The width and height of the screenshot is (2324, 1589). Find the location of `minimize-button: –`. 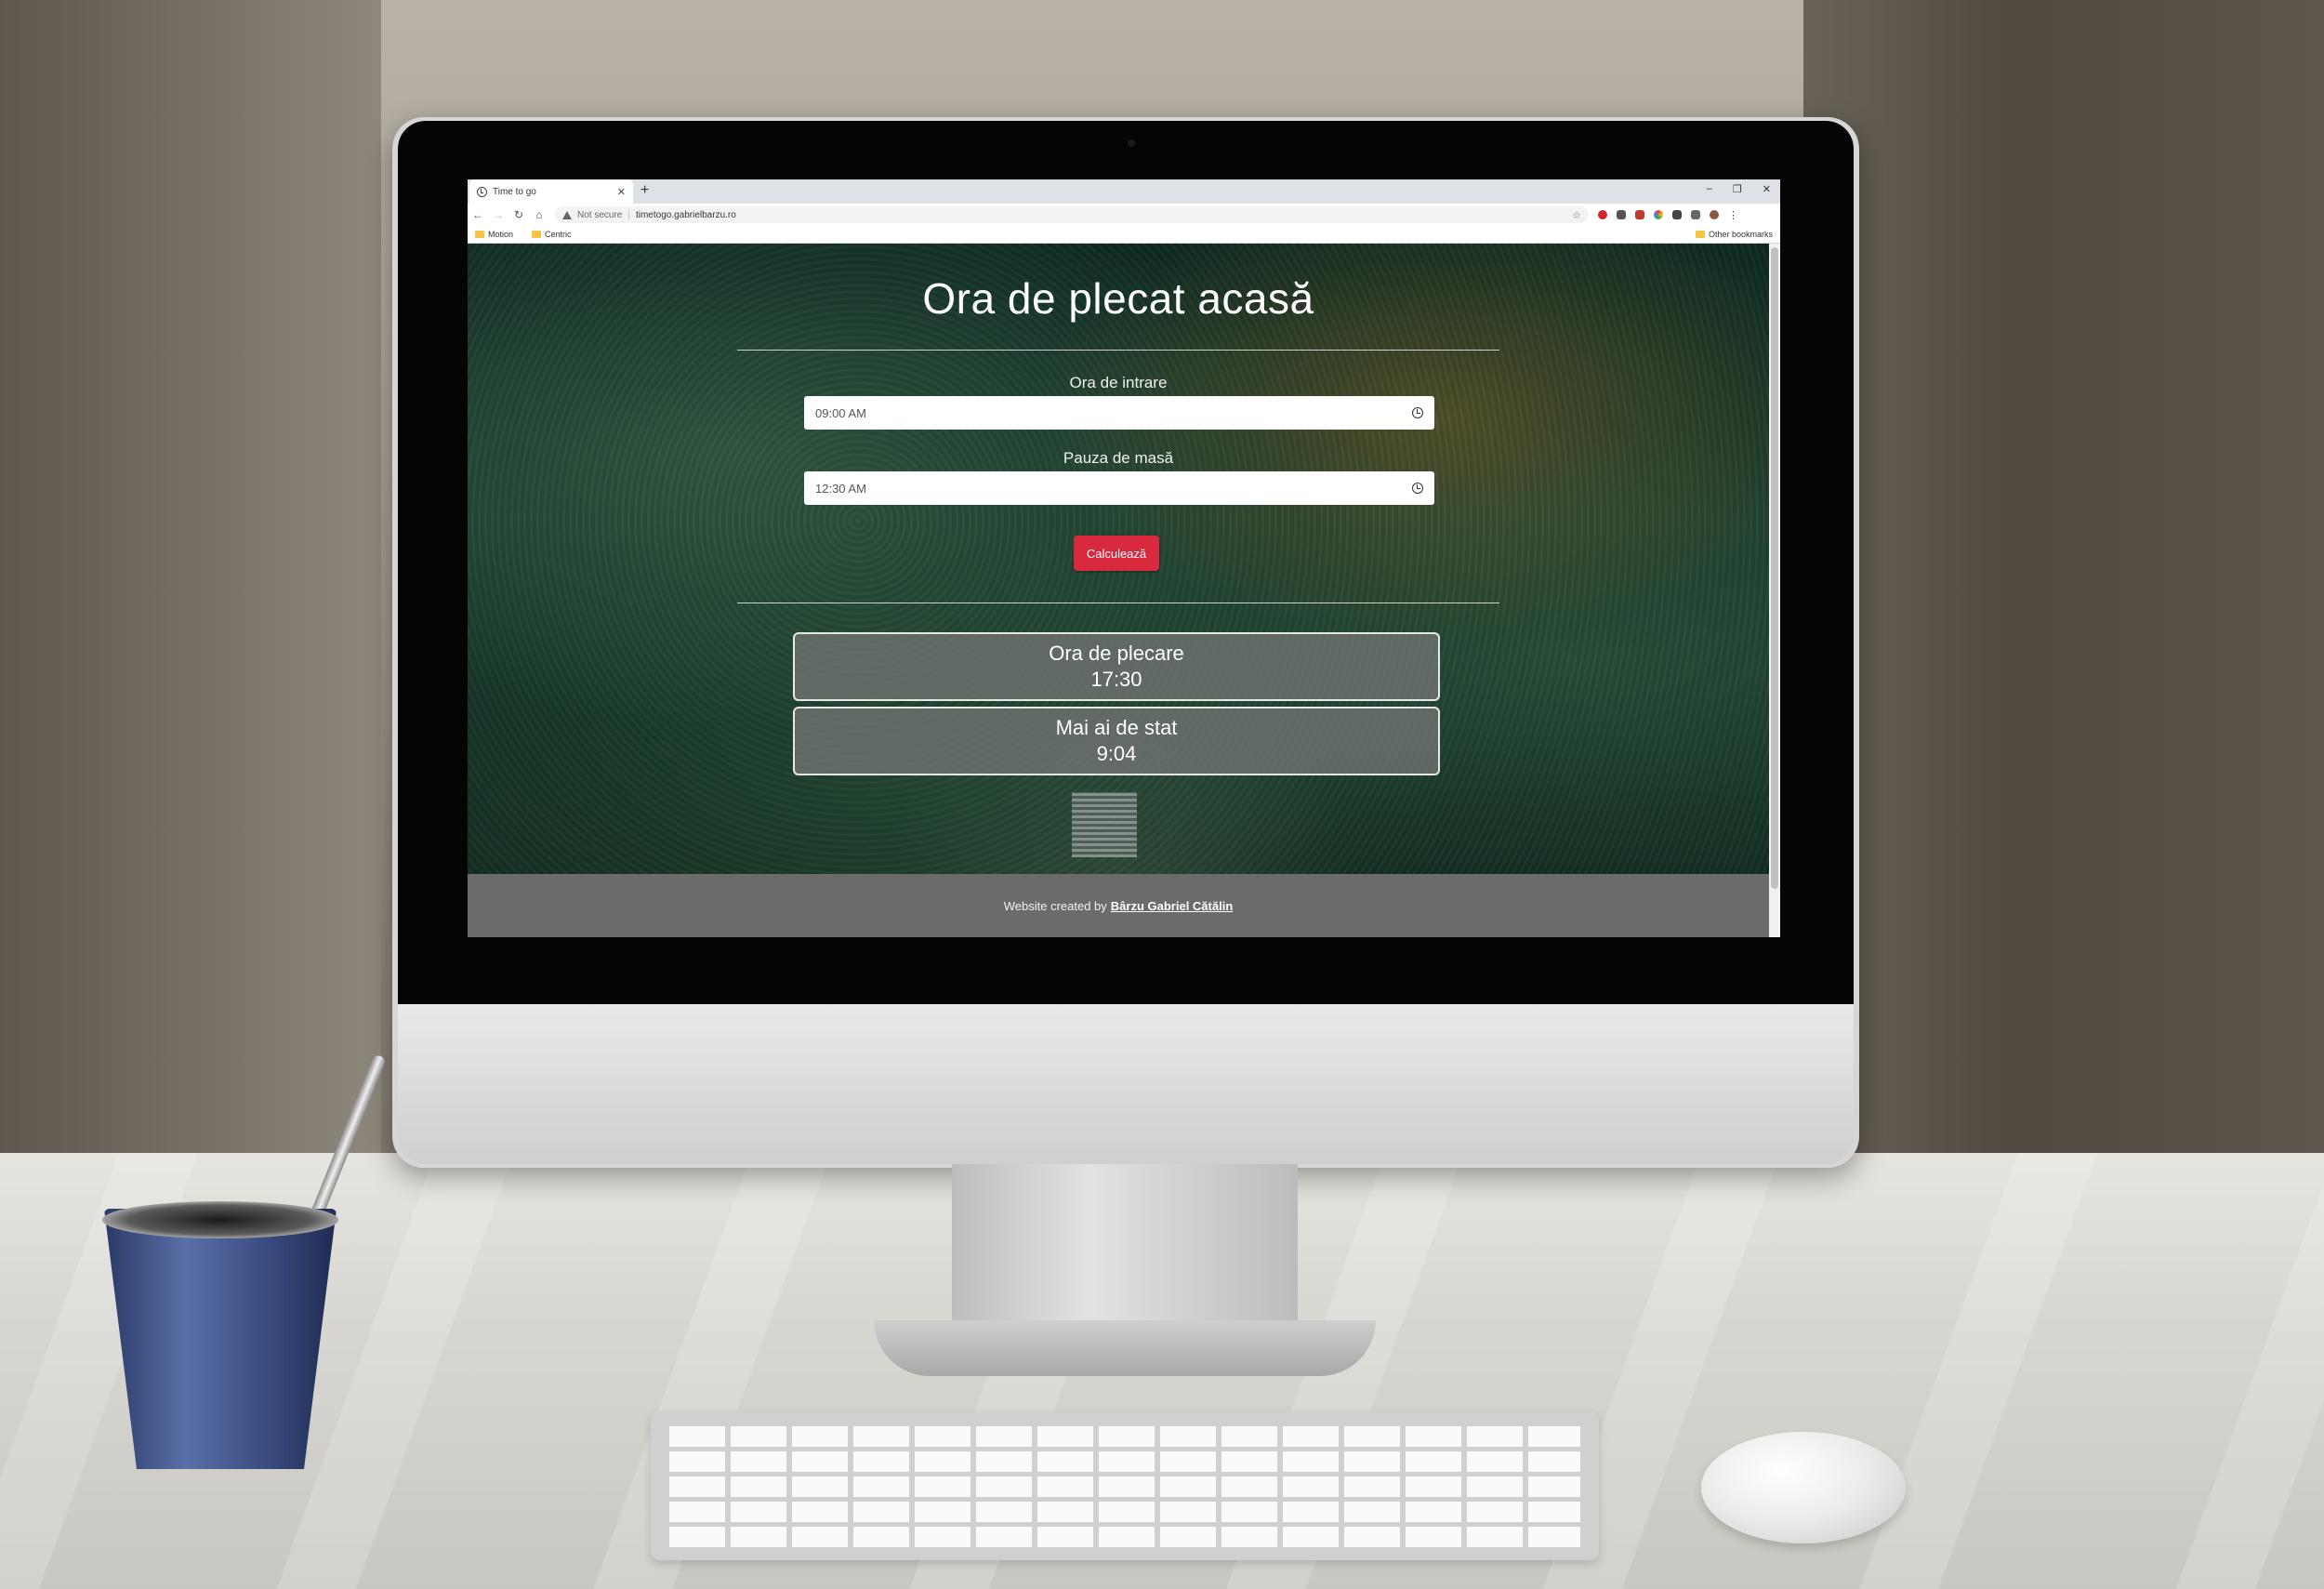

minimize-button: – is located at coordinates (1709, 189).